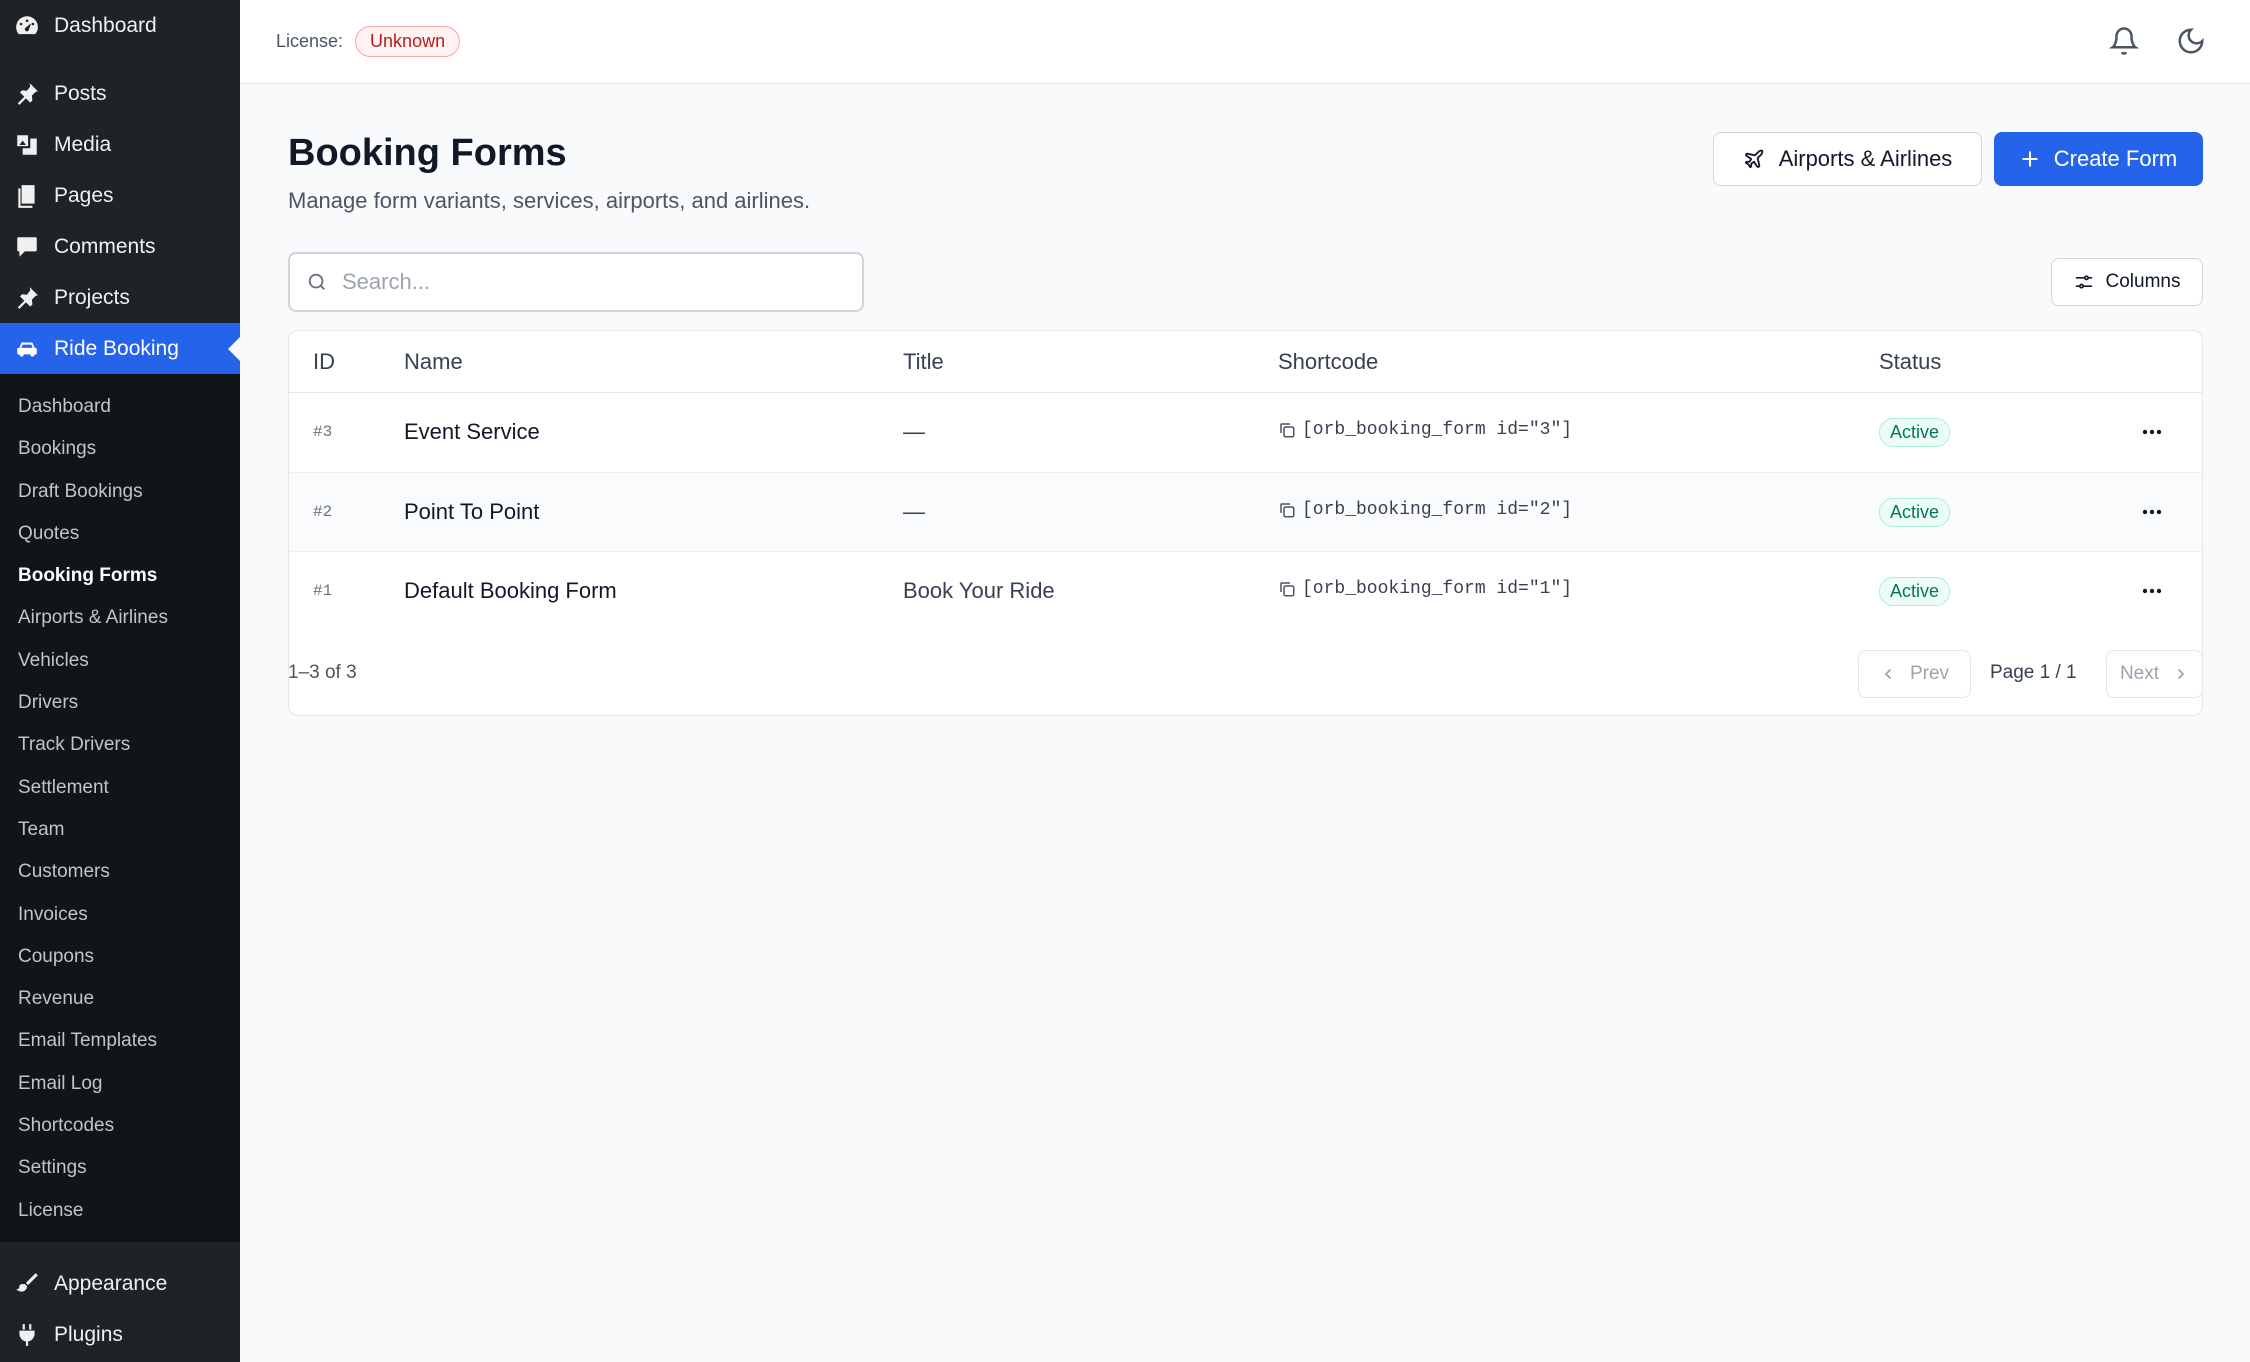 This screenshot has width=2250, height=1362. What do you see at coordinates (979, 590) in the screenshot?
I see `row-title: Book Your Ride` at bounding box center [979, 590].